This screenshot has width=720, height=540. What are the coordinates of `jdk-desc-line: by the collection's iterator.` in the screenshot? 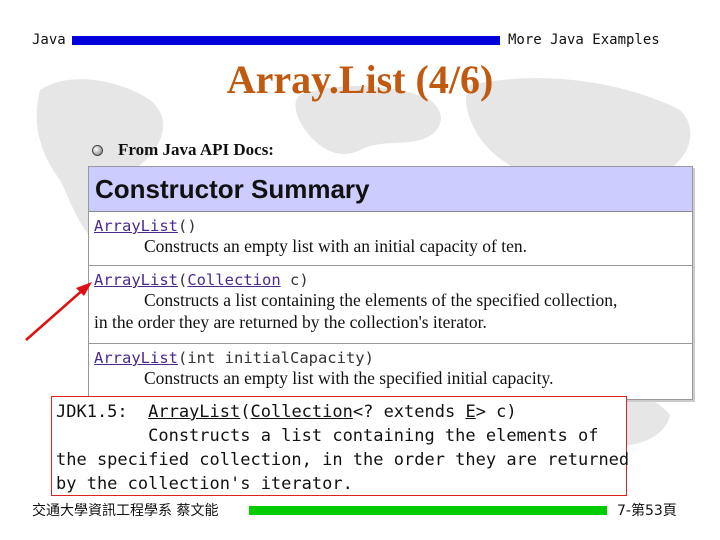 It's located at (204, 484).